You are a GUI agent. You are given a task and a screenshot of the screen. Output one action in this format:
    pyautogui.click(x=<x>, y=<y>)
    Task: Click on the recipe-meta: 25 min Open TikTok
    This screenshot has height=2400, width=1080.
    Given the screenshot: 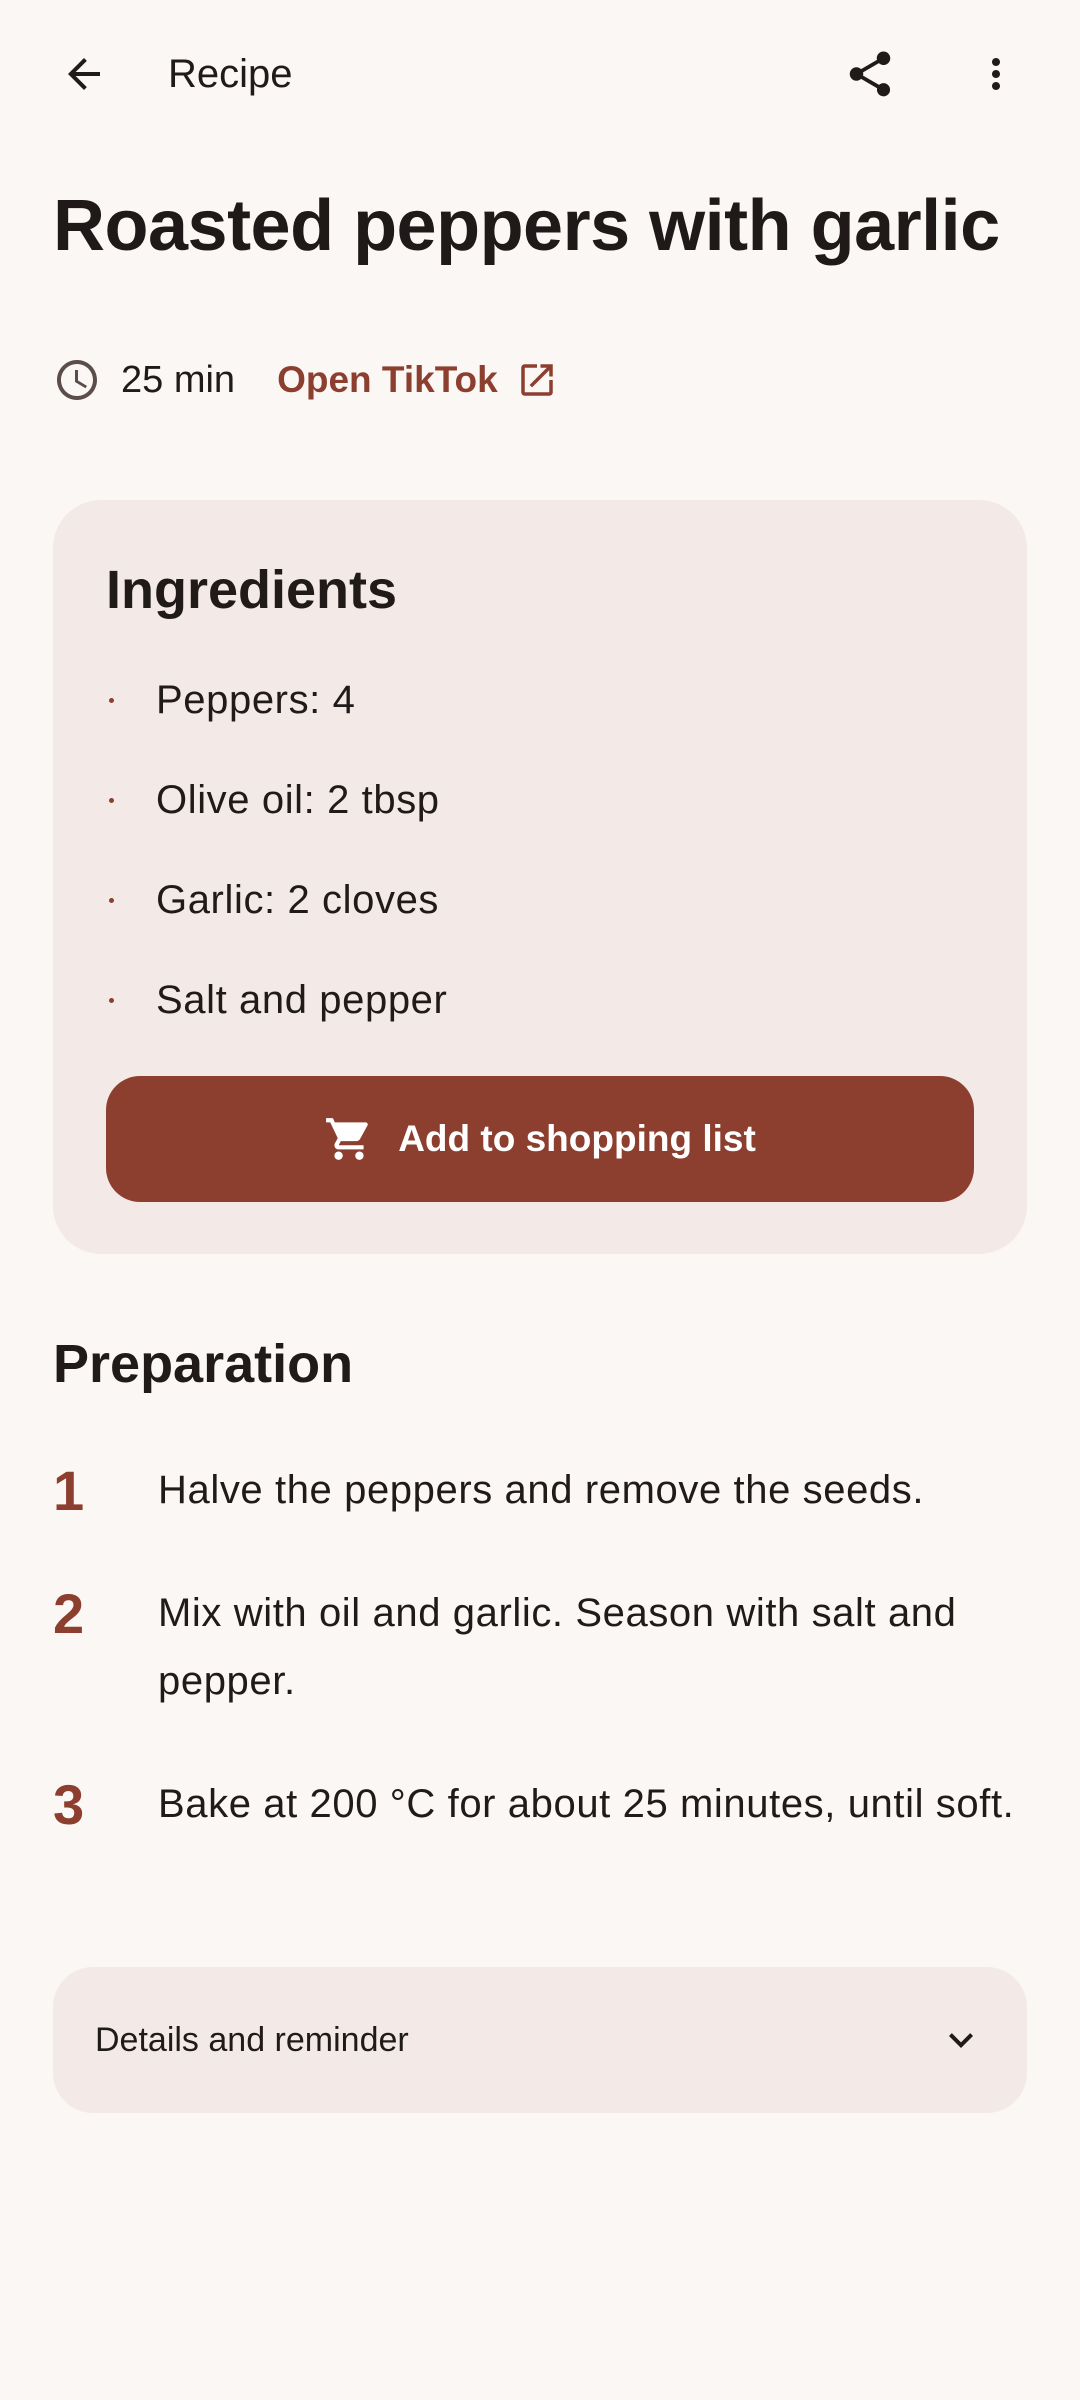 What is the action you would take?
    pyautogui.click(x=305, y=380)
    